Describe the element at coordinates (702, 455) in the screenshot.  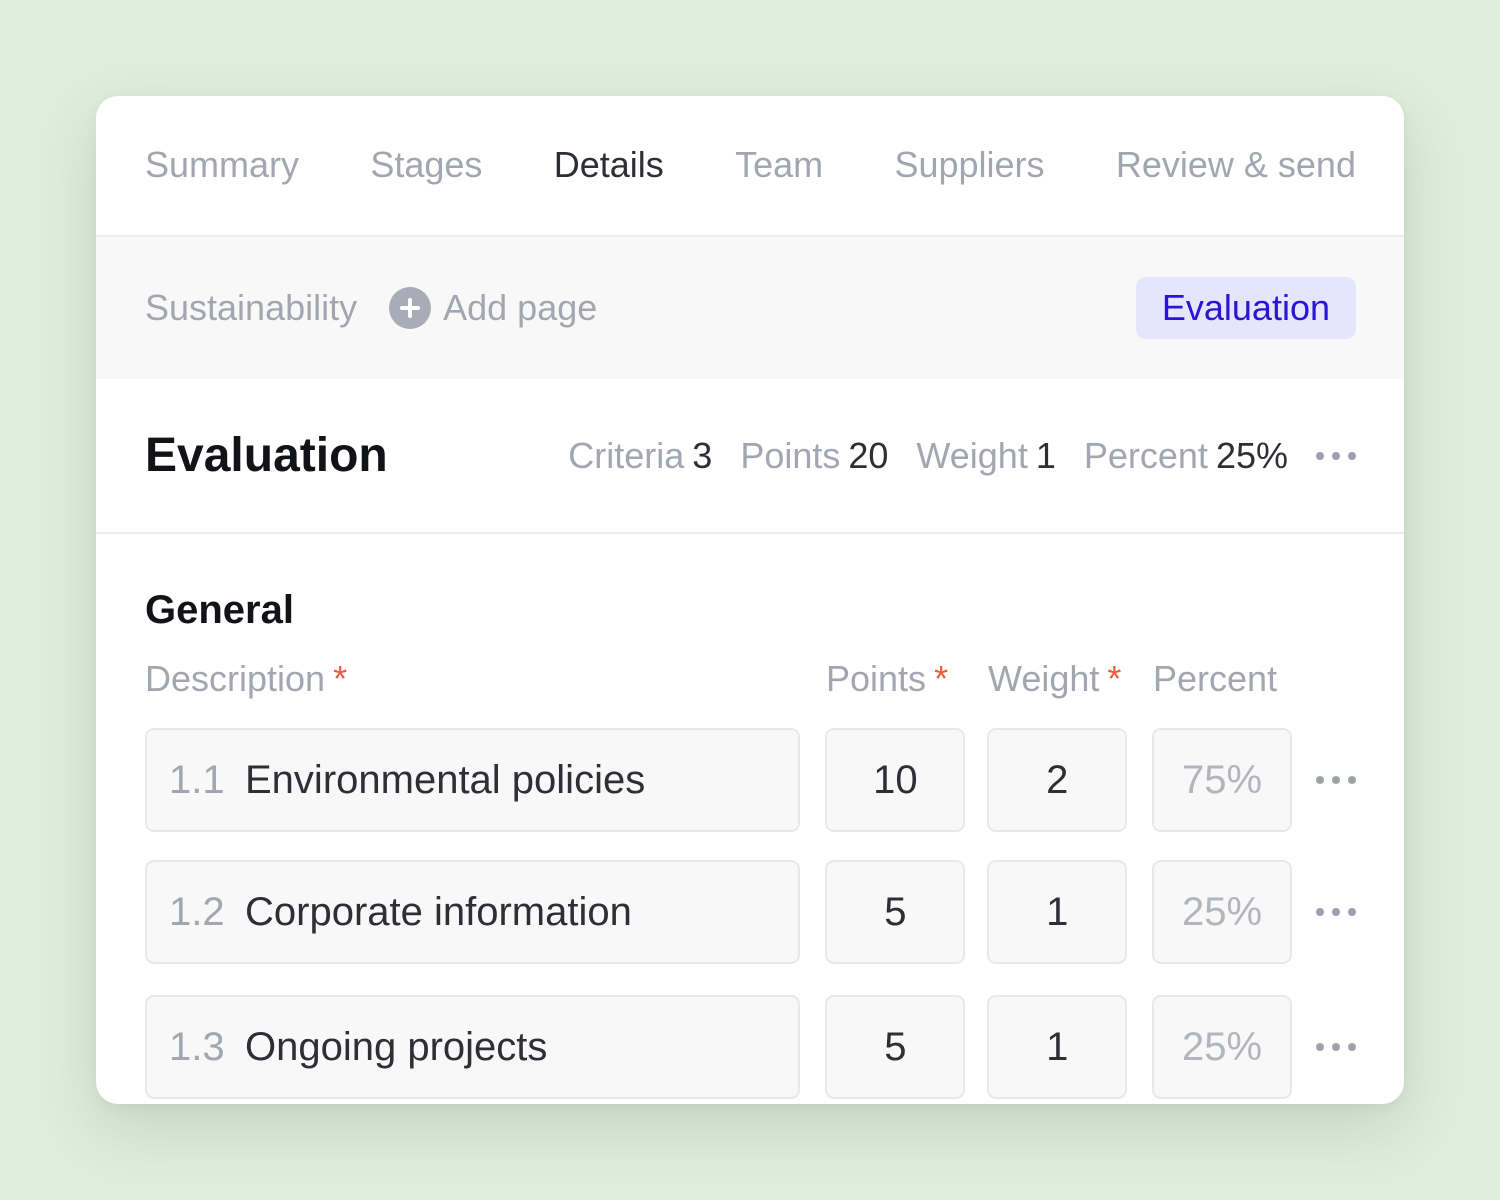
I see `stat-criteria-value: 3` at that location.